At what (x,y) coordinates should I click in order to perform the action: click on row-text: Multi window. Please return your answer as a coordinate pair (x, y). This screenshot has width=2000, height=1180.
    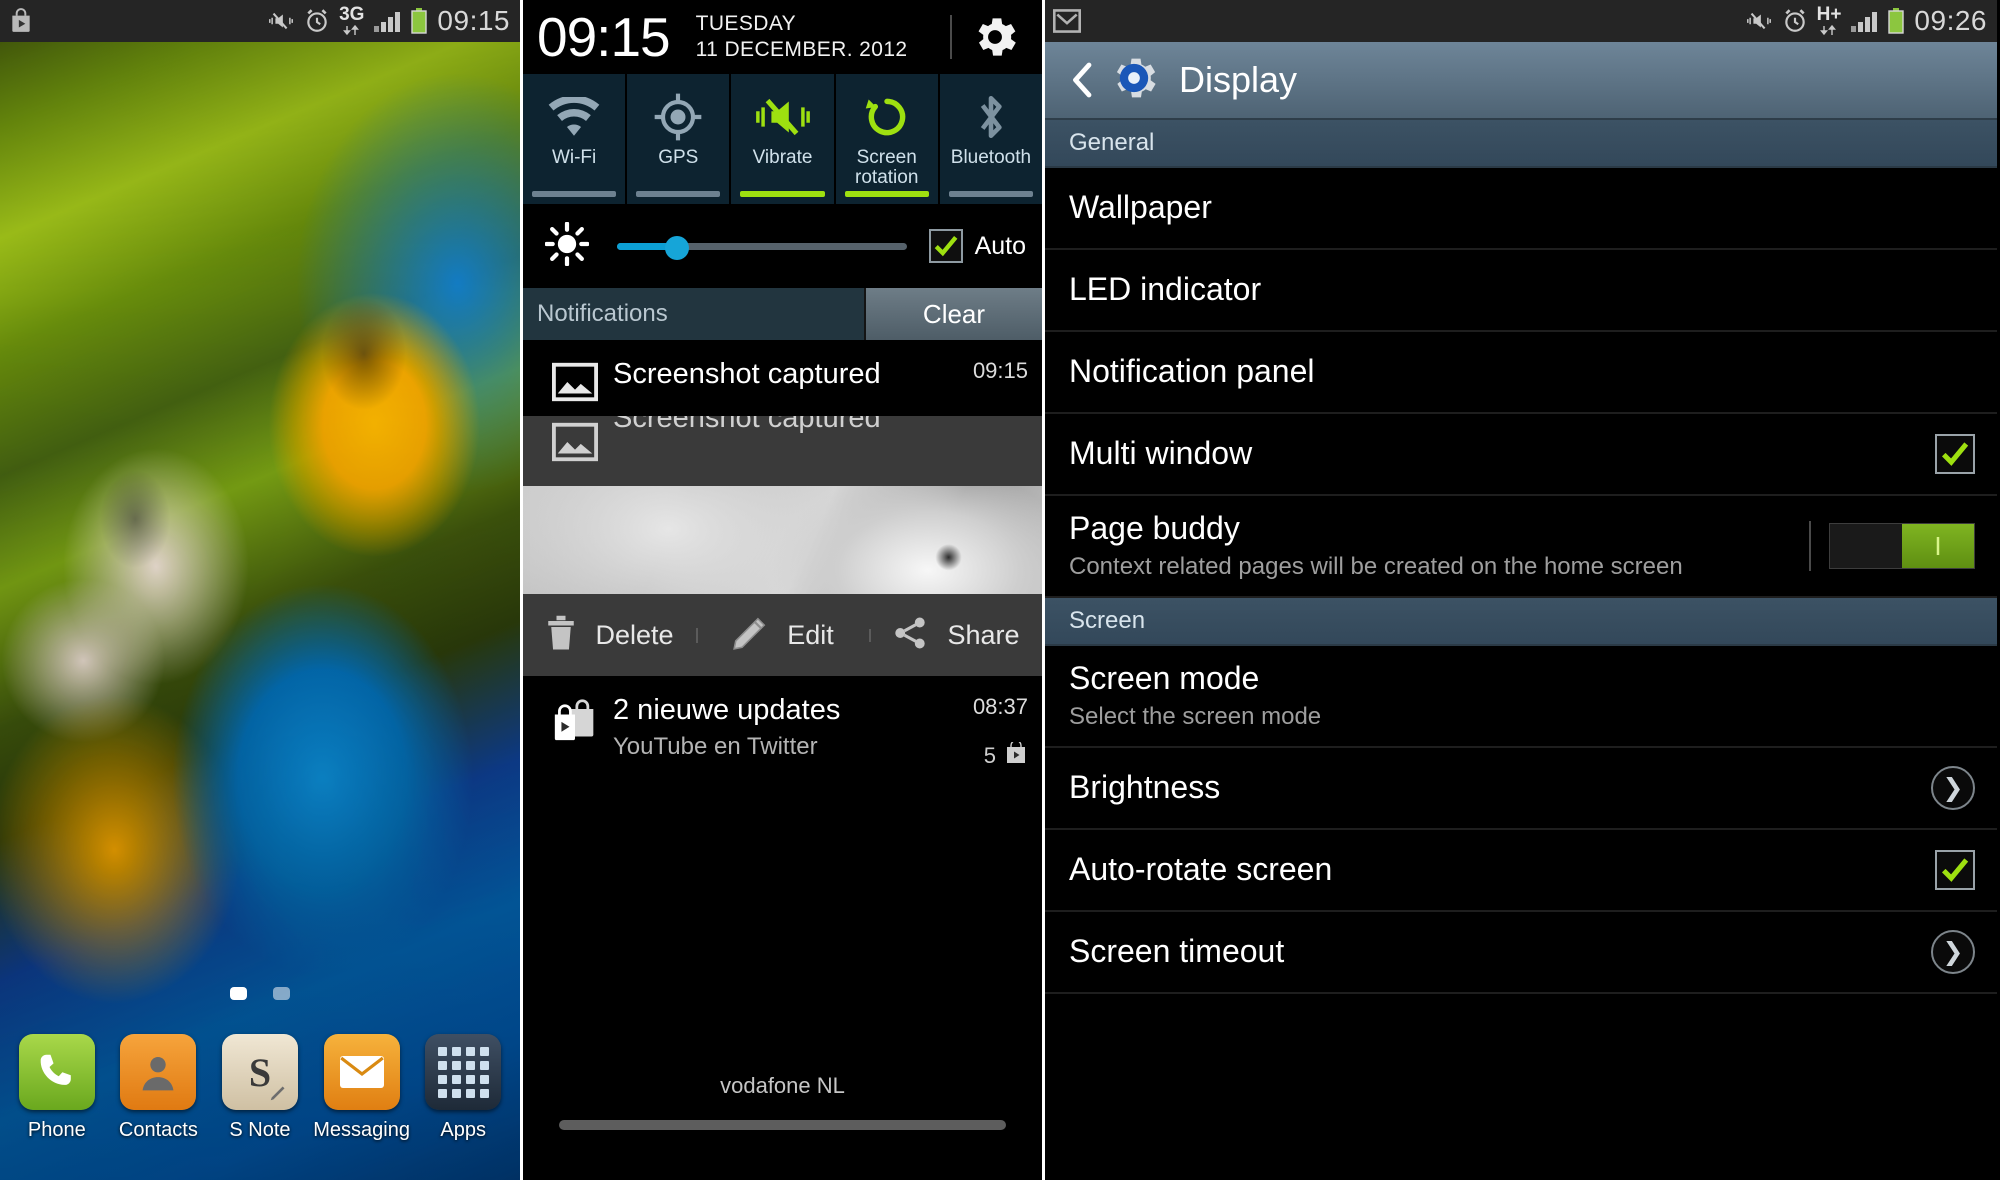
    Looking at the image, I should click on (1502, 454).